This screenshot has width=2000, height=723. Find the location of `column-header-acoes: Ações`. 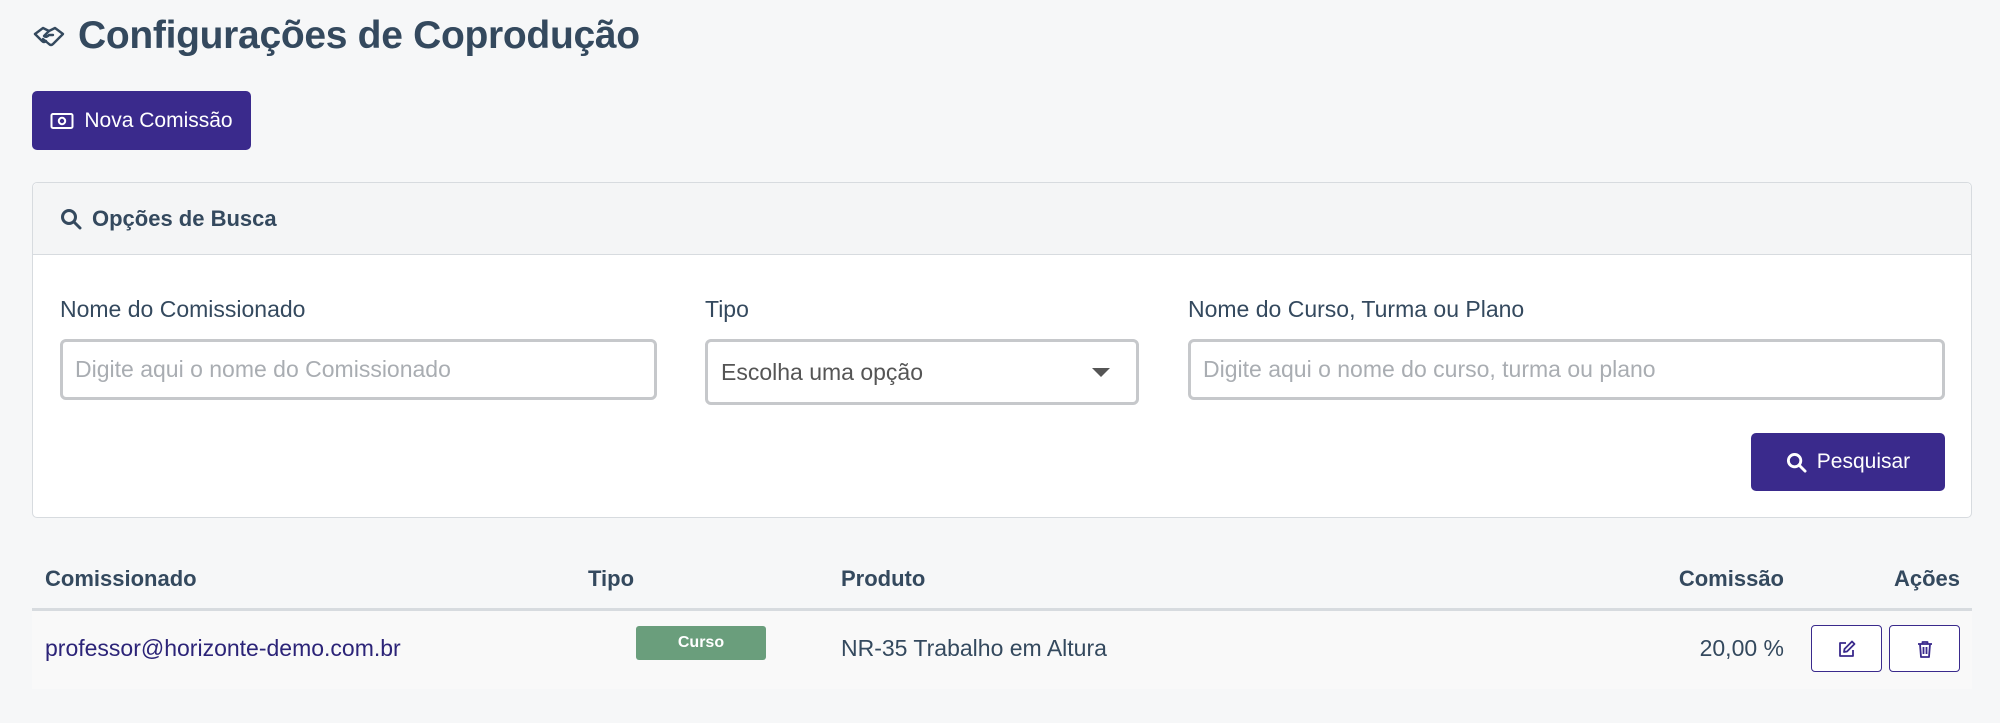

column-header-acoes: Ações is located at coordinates (1926, 578).